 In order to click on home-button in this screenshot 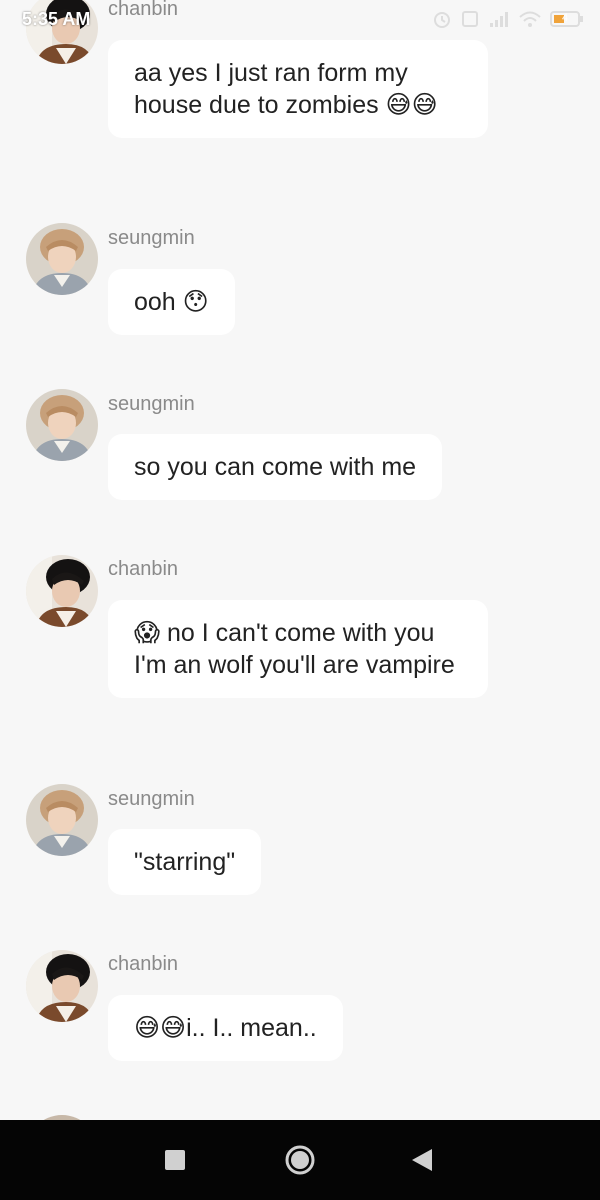, I will do `click(300, 1160)`.